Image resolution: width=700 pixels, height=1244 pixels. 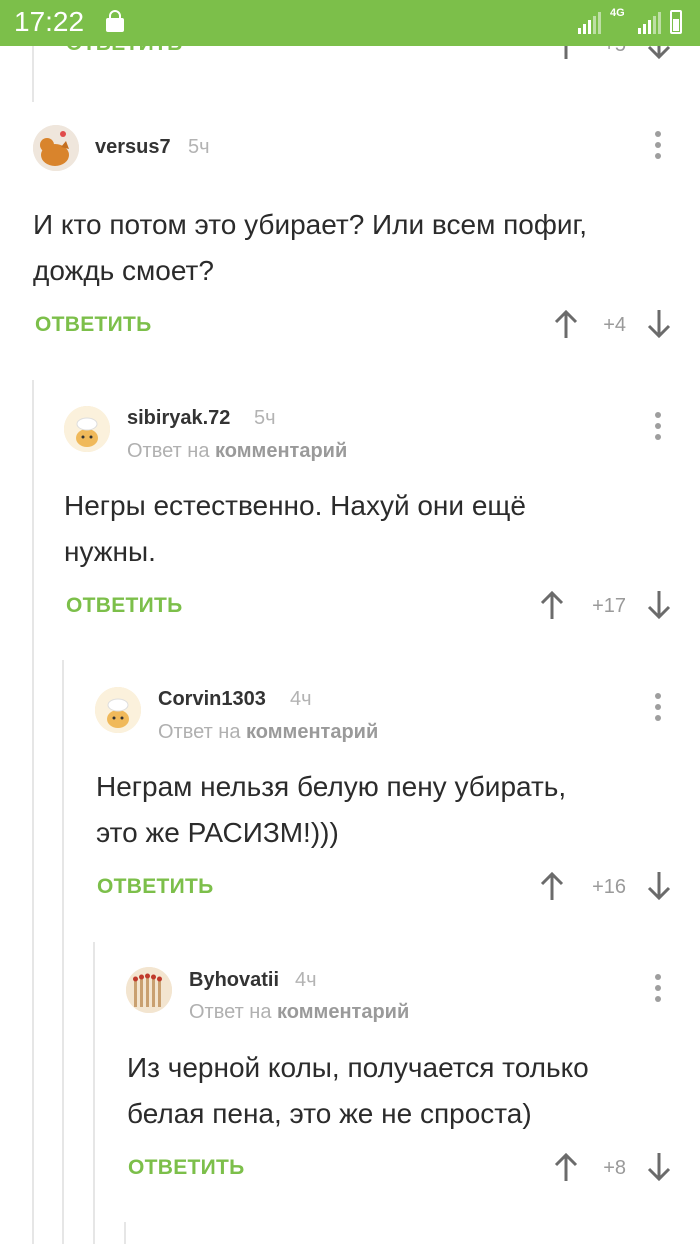 I want to click on network-type: 4G, so click(x=617, y=13).